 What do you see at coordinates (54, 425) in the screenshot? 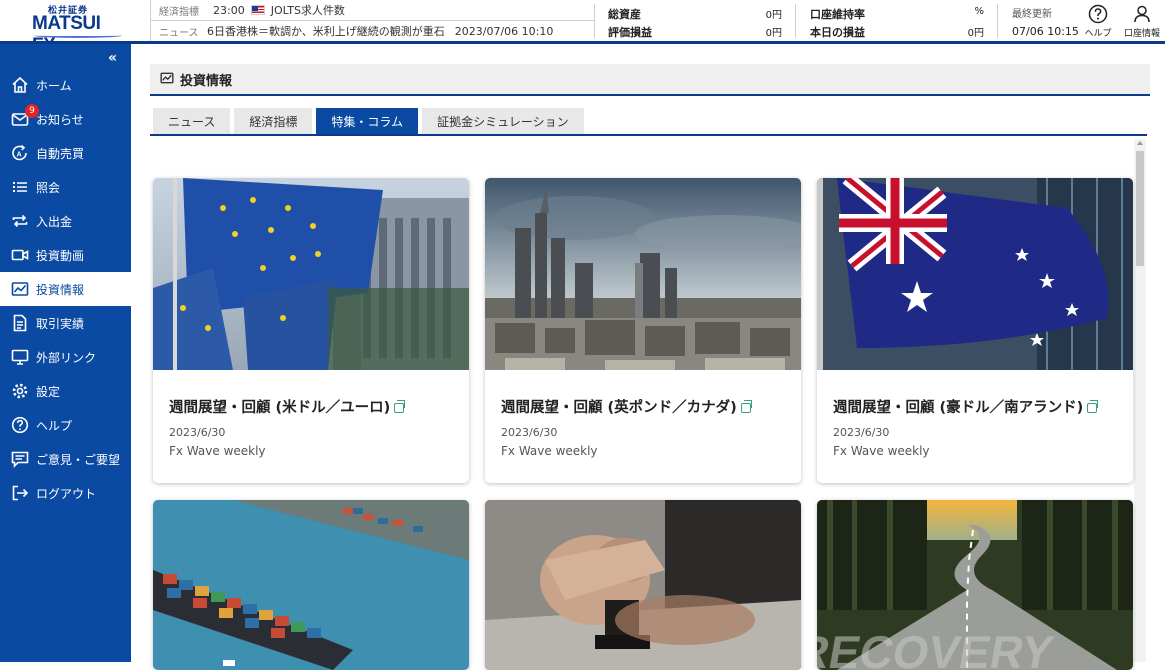
I see `sidebar-item-label: ヘルプ` at bounding box center [54, 425].